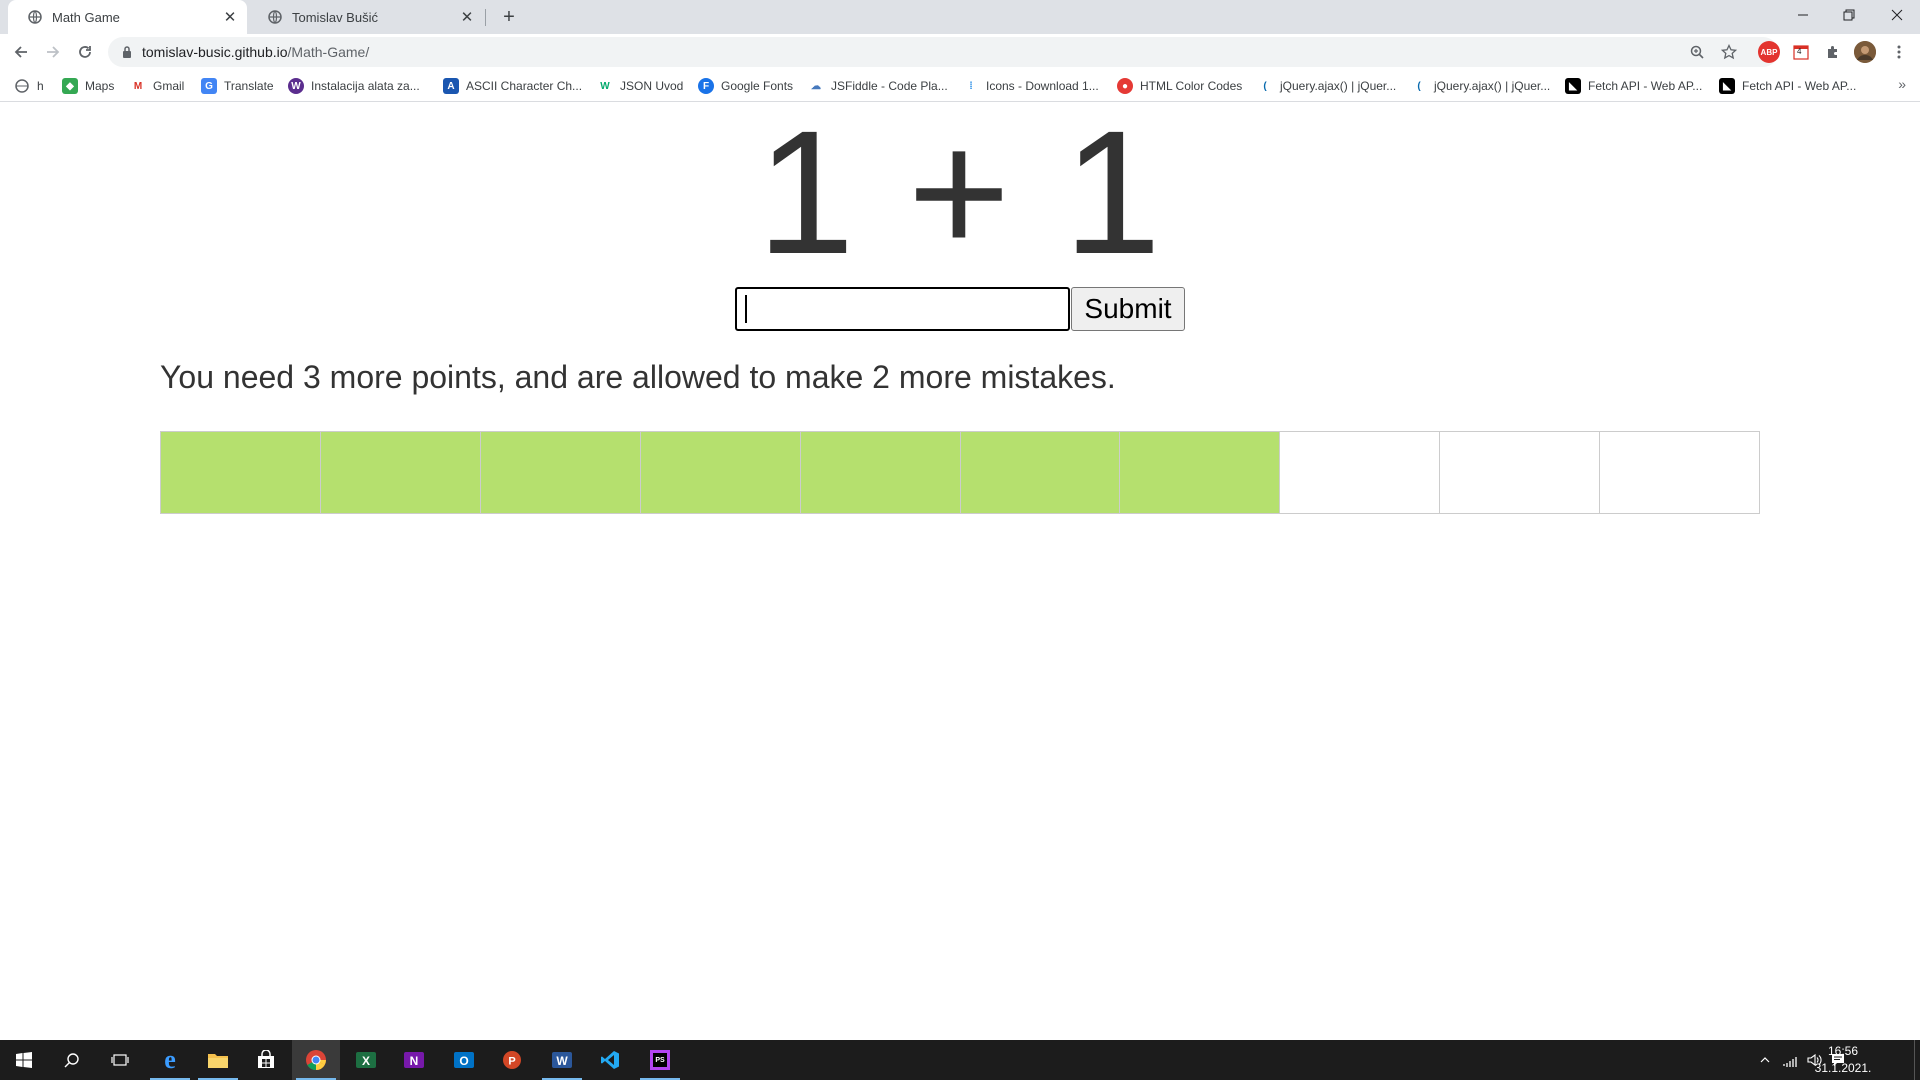 The width and height of the screenshot is (1920, 1080). I want to click on bookmark-gmail: M Gmail, so click(157, 86).